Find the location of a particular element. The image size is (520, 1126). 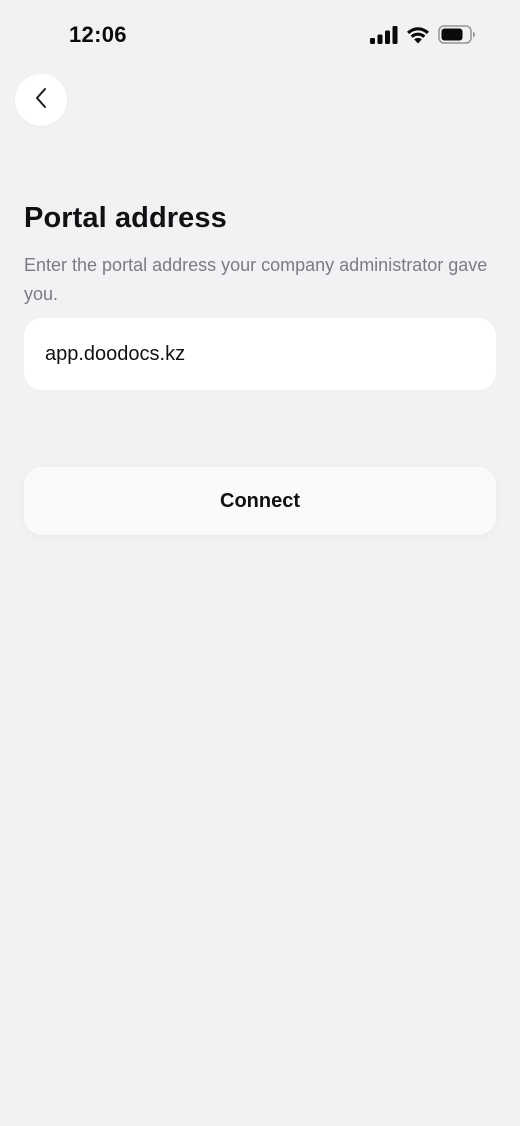

cellular-signal-icon is located at coordinates (384, 34).